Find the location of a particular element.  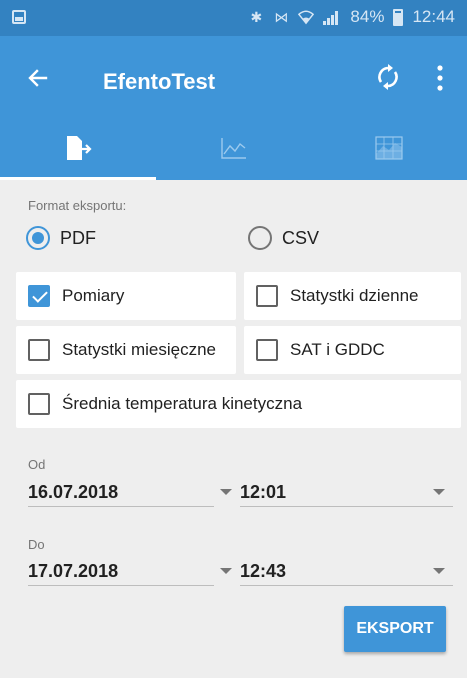

format-label: Format eksportu: is located at coordinates (77, 205).